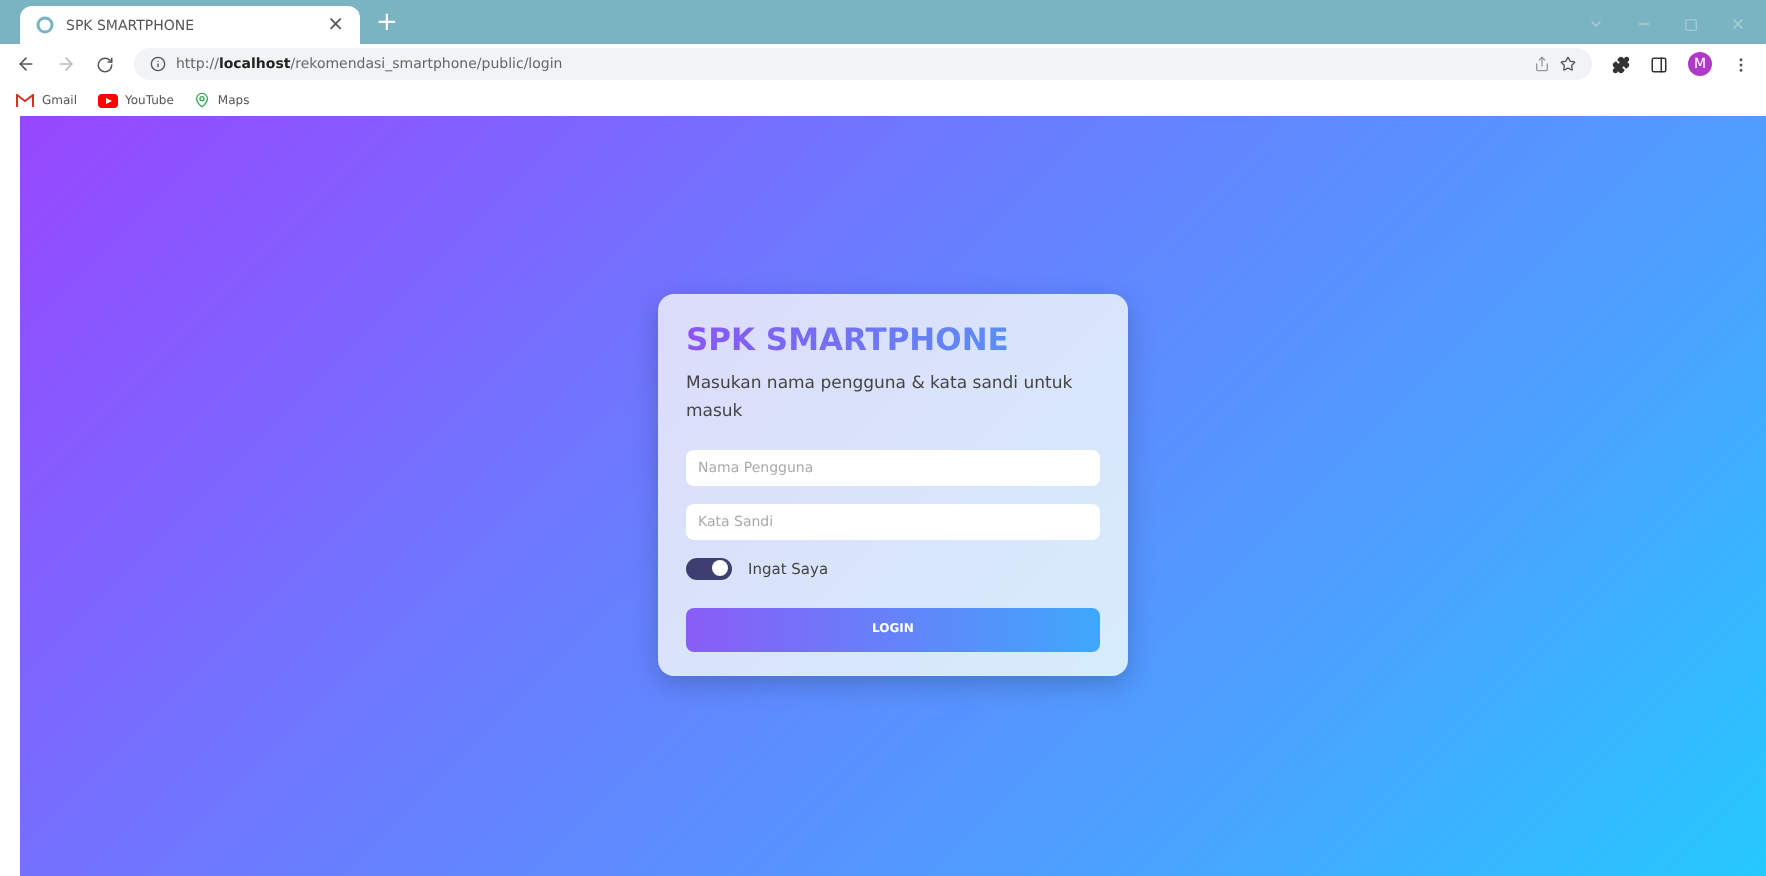  I want to click on close-tab-button: ×, so click(335, 25).